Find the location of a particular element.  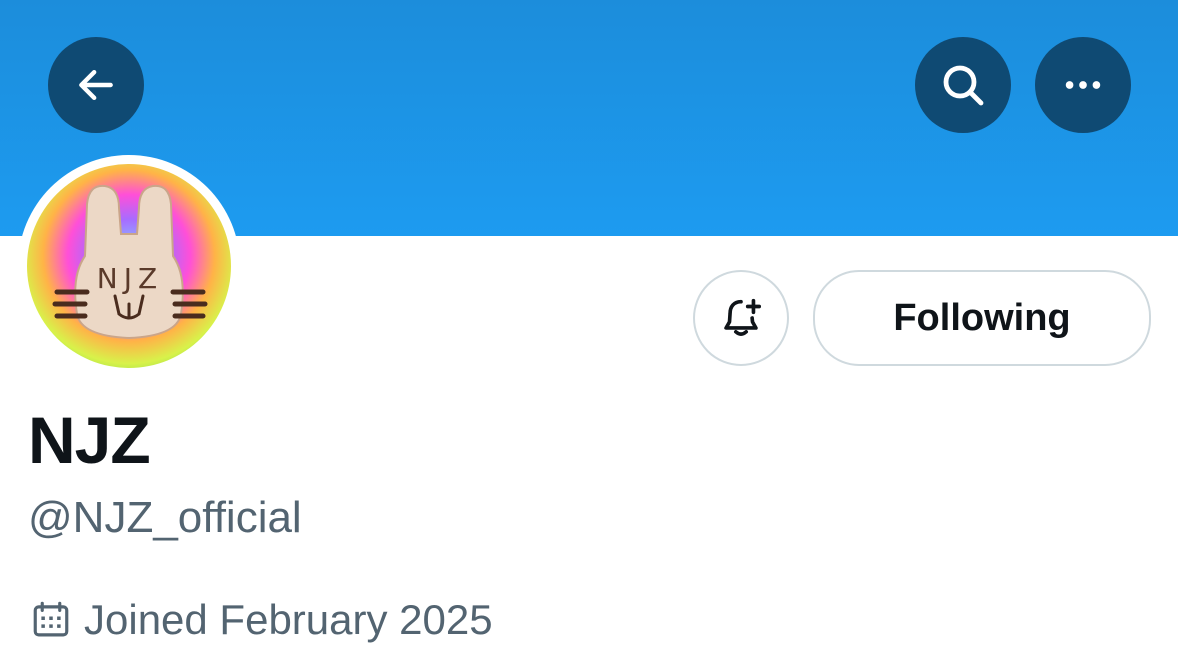

joined-date-row: Joined February 2025 is located at coordinates (261, 620).